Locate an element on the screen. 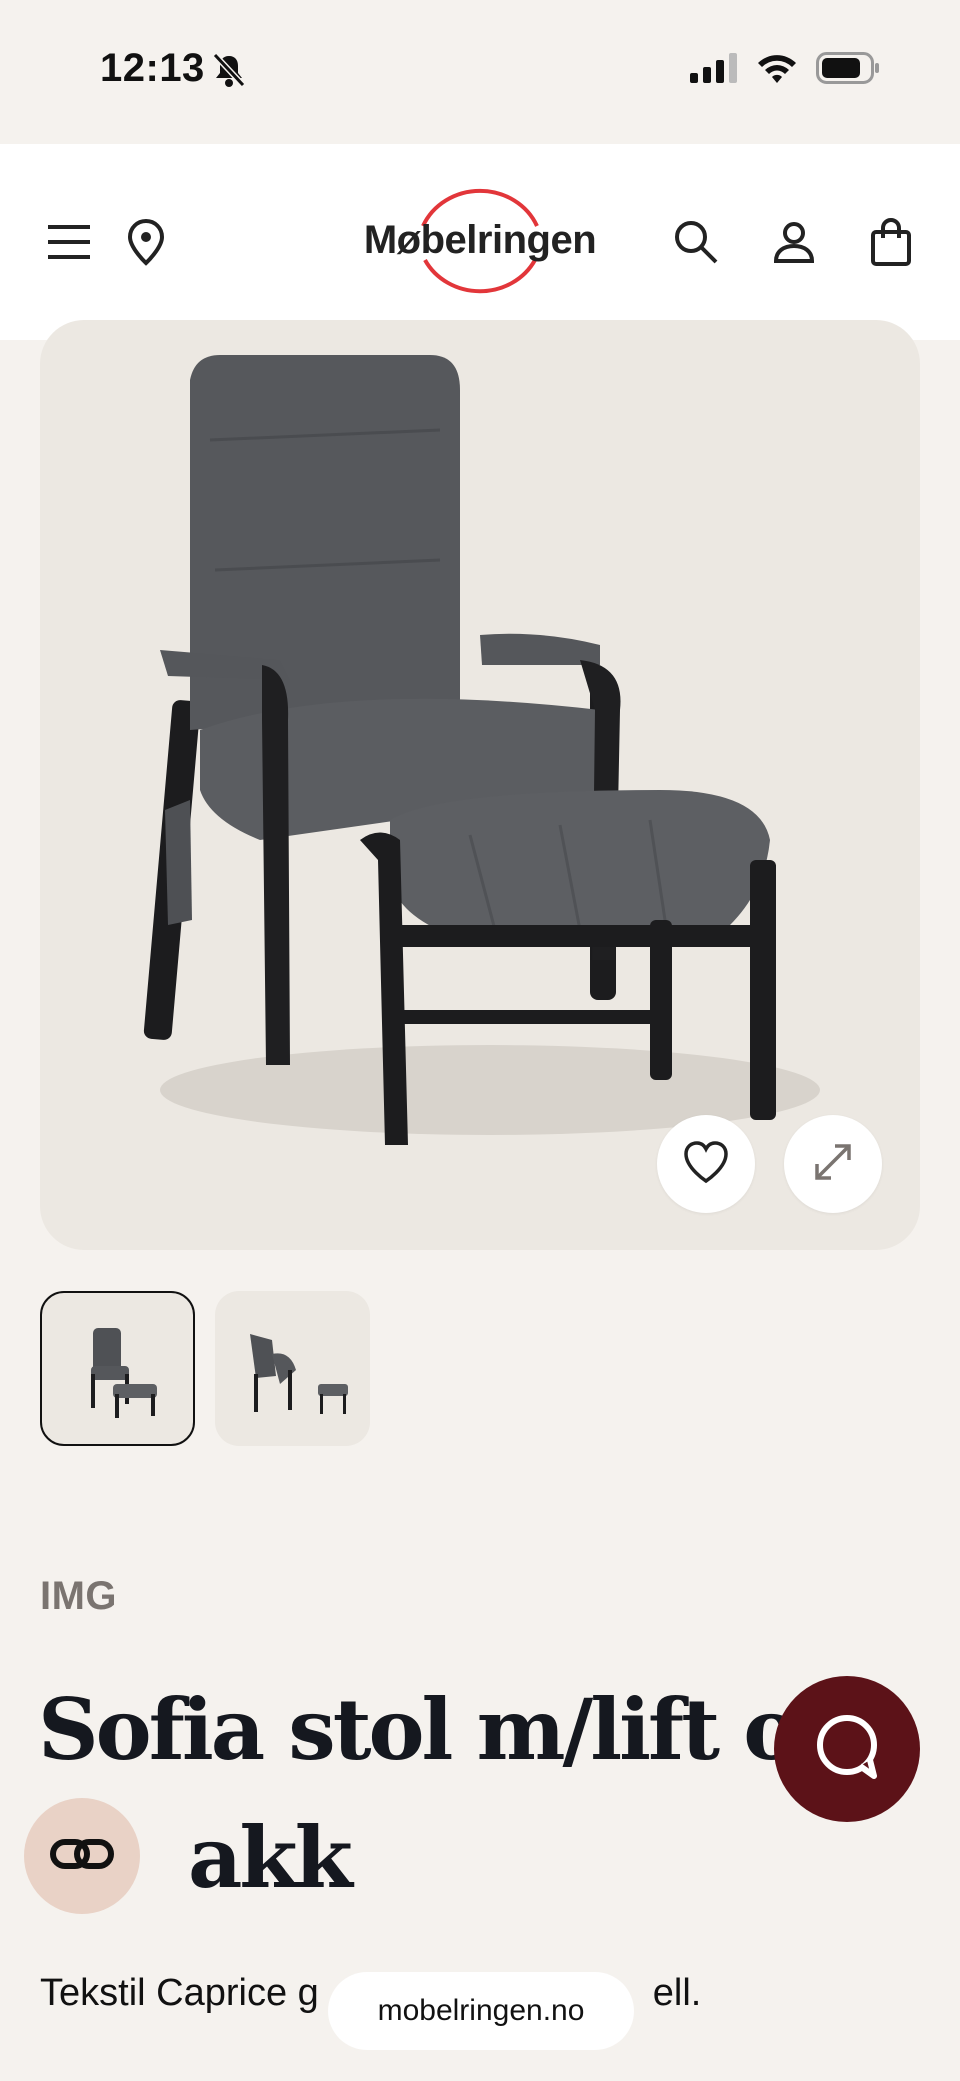  site-header: Møbelringen is located at coordinates (480, 242).